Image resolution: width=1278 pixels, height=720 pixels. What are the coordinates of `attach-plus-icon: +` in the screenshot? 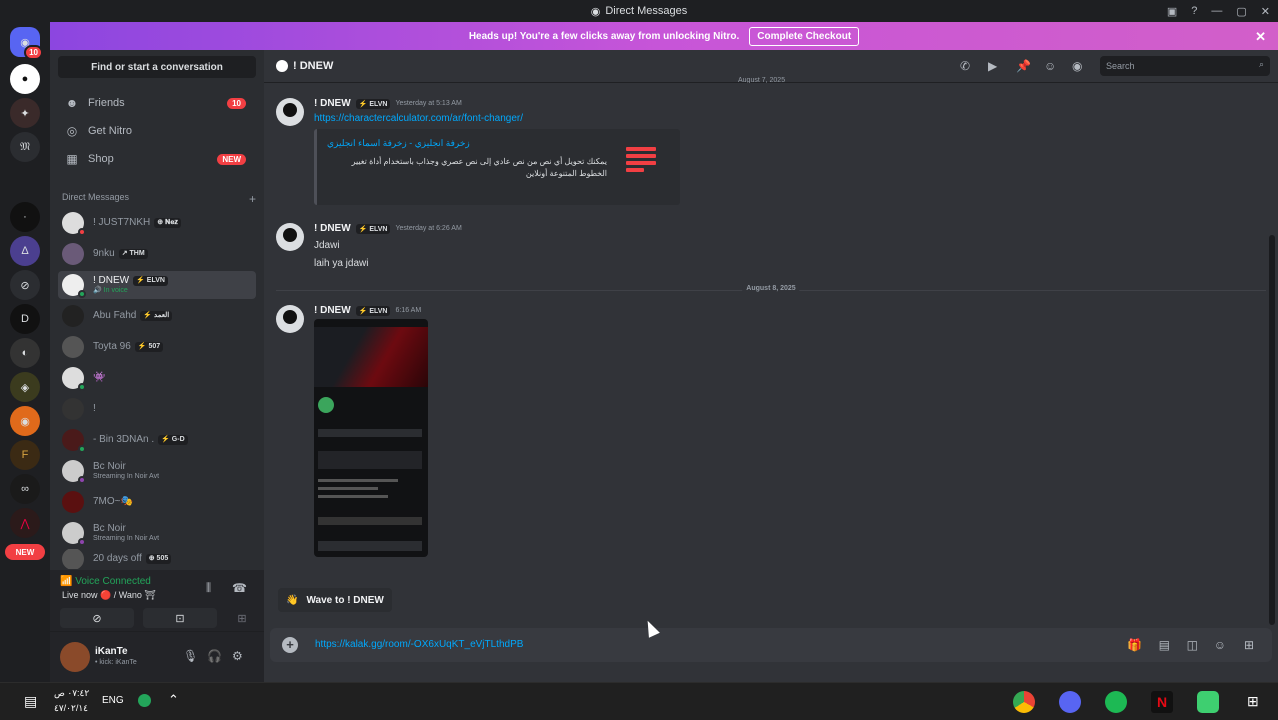 It's located at (290, 645).